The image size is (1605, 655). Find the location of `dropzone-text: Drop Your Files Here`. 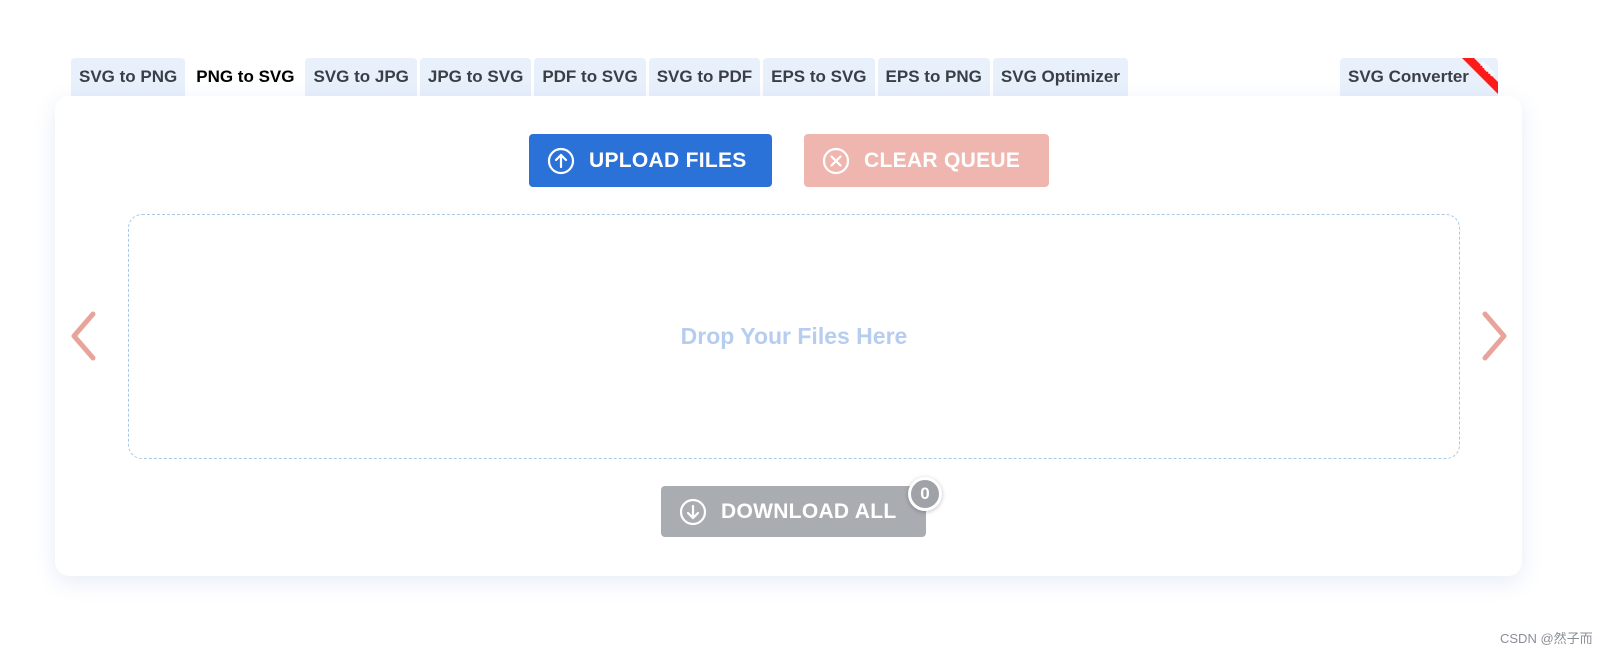

dropzone-text: Drop Your Files Here is located at coordinates (794, 336).